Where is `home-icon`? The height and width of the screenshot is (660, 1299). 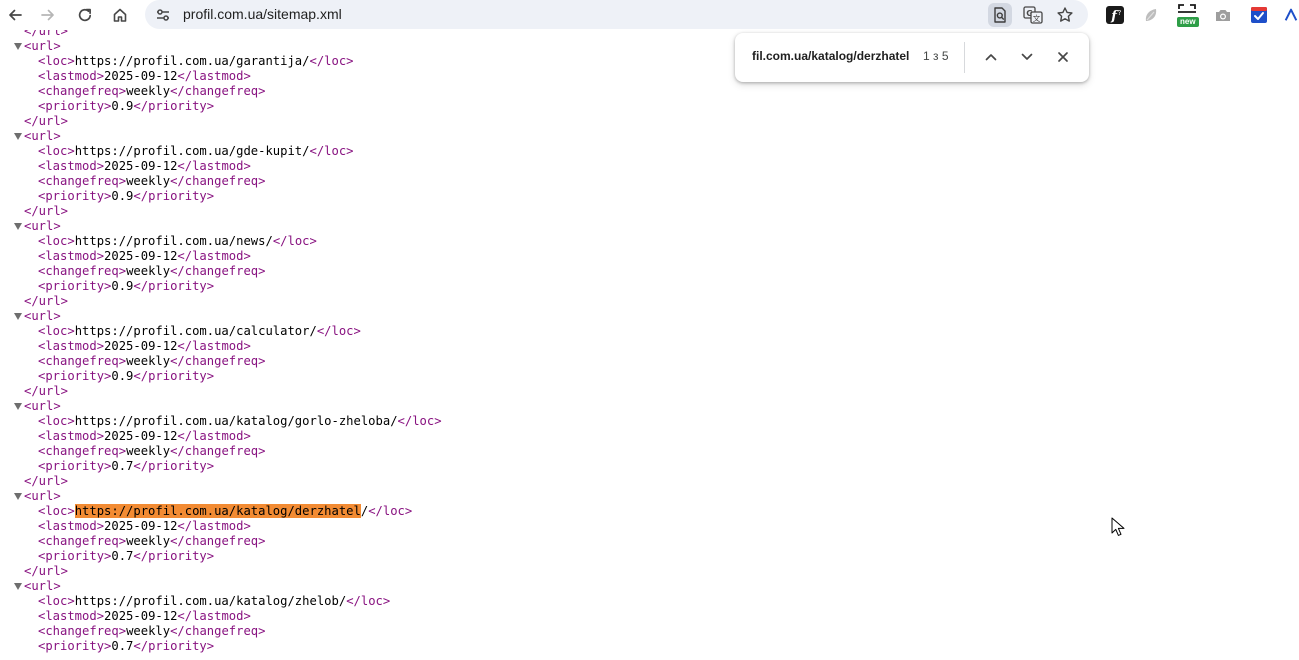
home-icon is located at coordinates (120, 15).